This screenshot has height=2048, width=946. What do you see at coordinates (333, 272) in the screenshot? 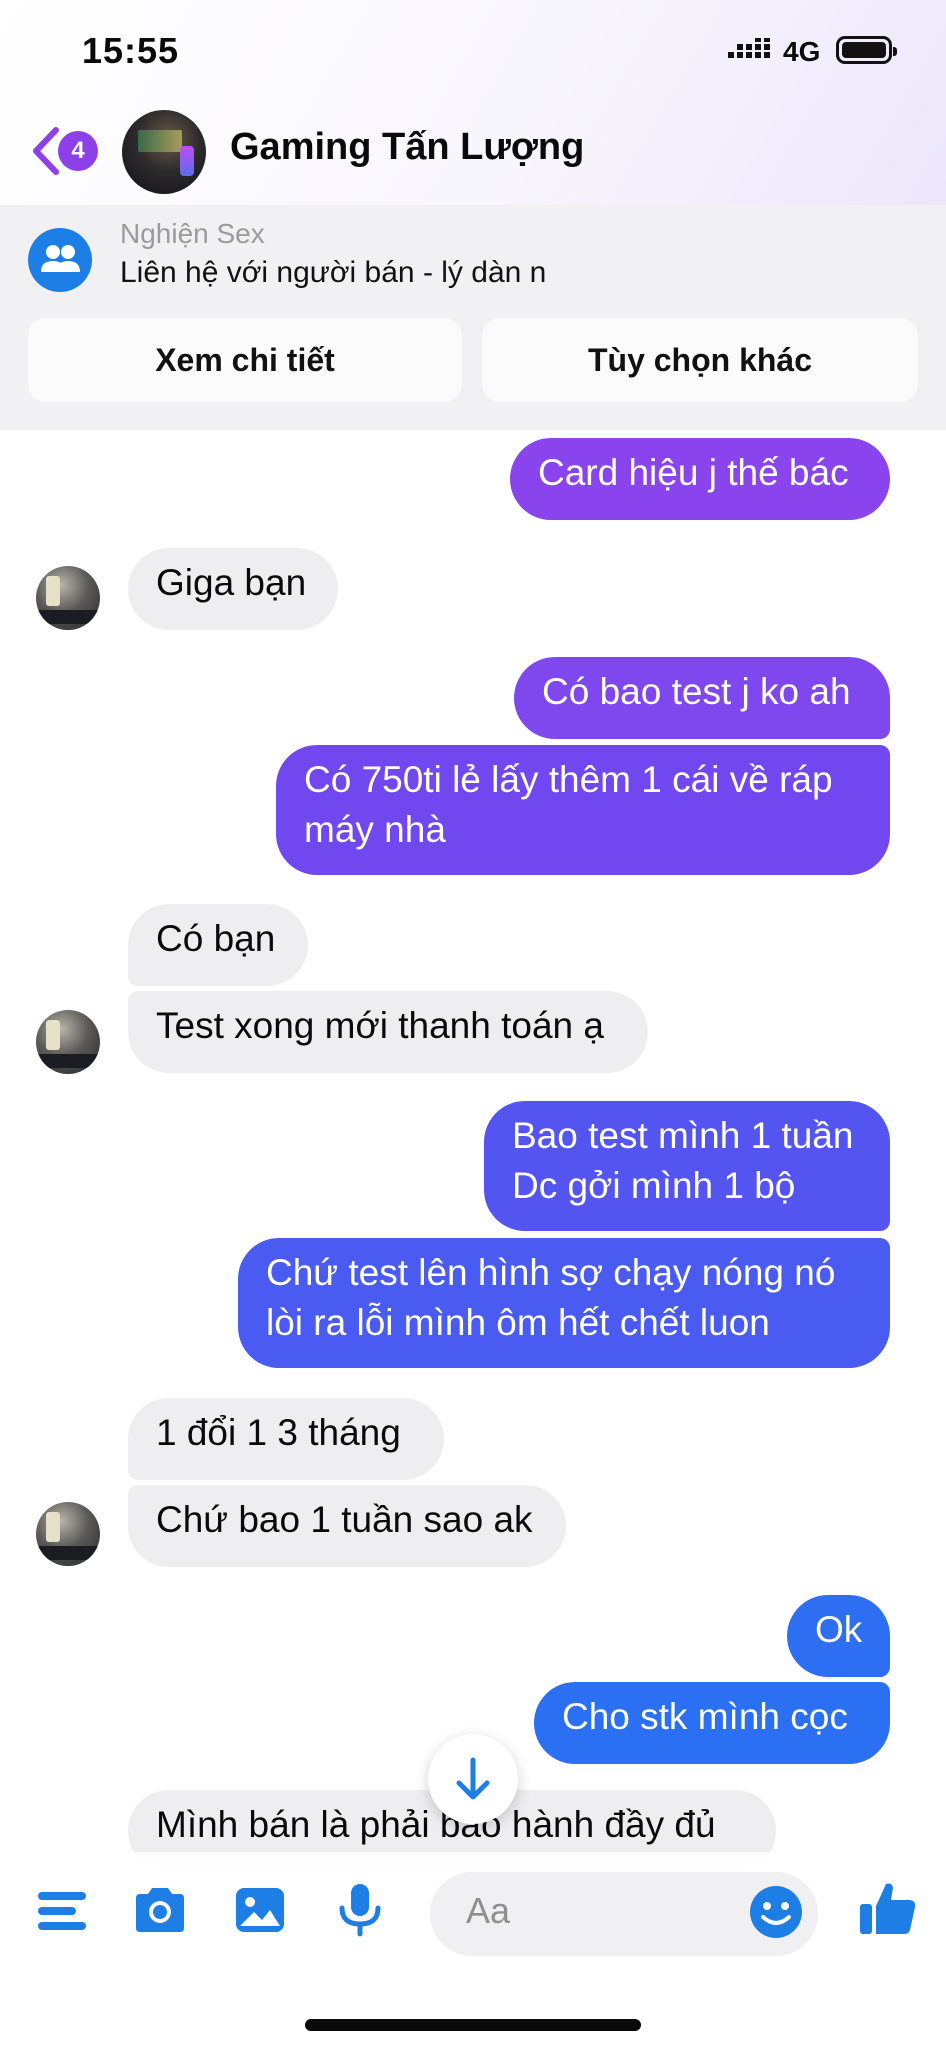
I see `listing-text: Liên hệ với người bán - lý dàn n` at bounding box center [333, 272].